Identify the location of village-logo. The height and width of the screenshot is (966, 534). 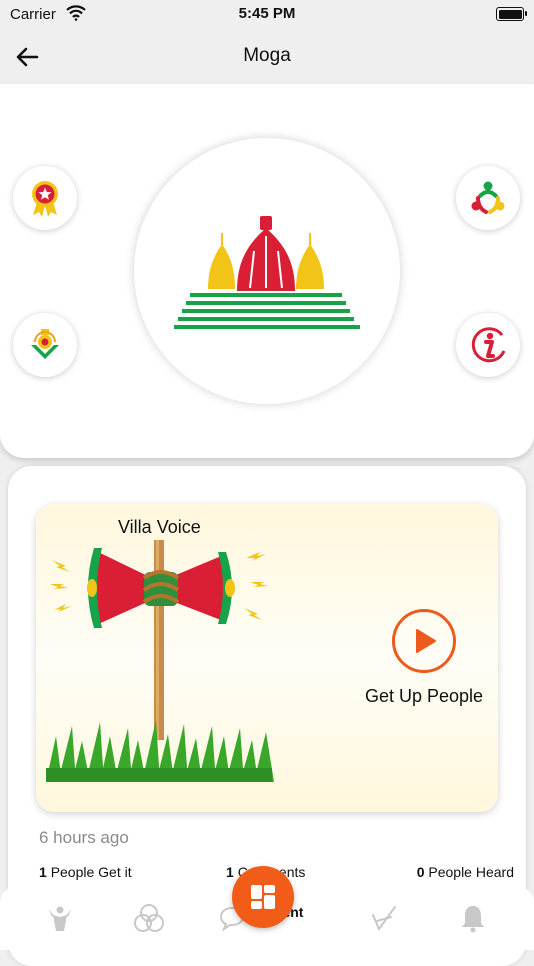
(267, 271).